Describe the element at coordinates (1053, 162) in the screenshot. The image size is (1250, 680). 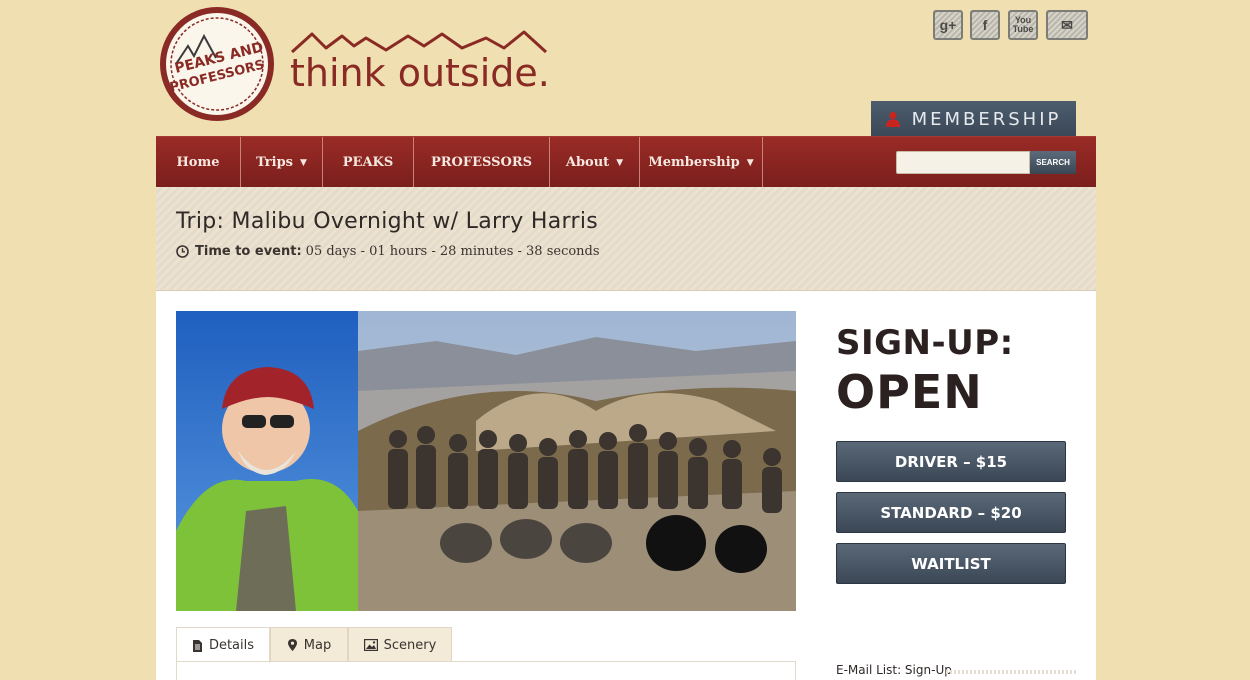
I see `search-button: SEARCH` at that location.